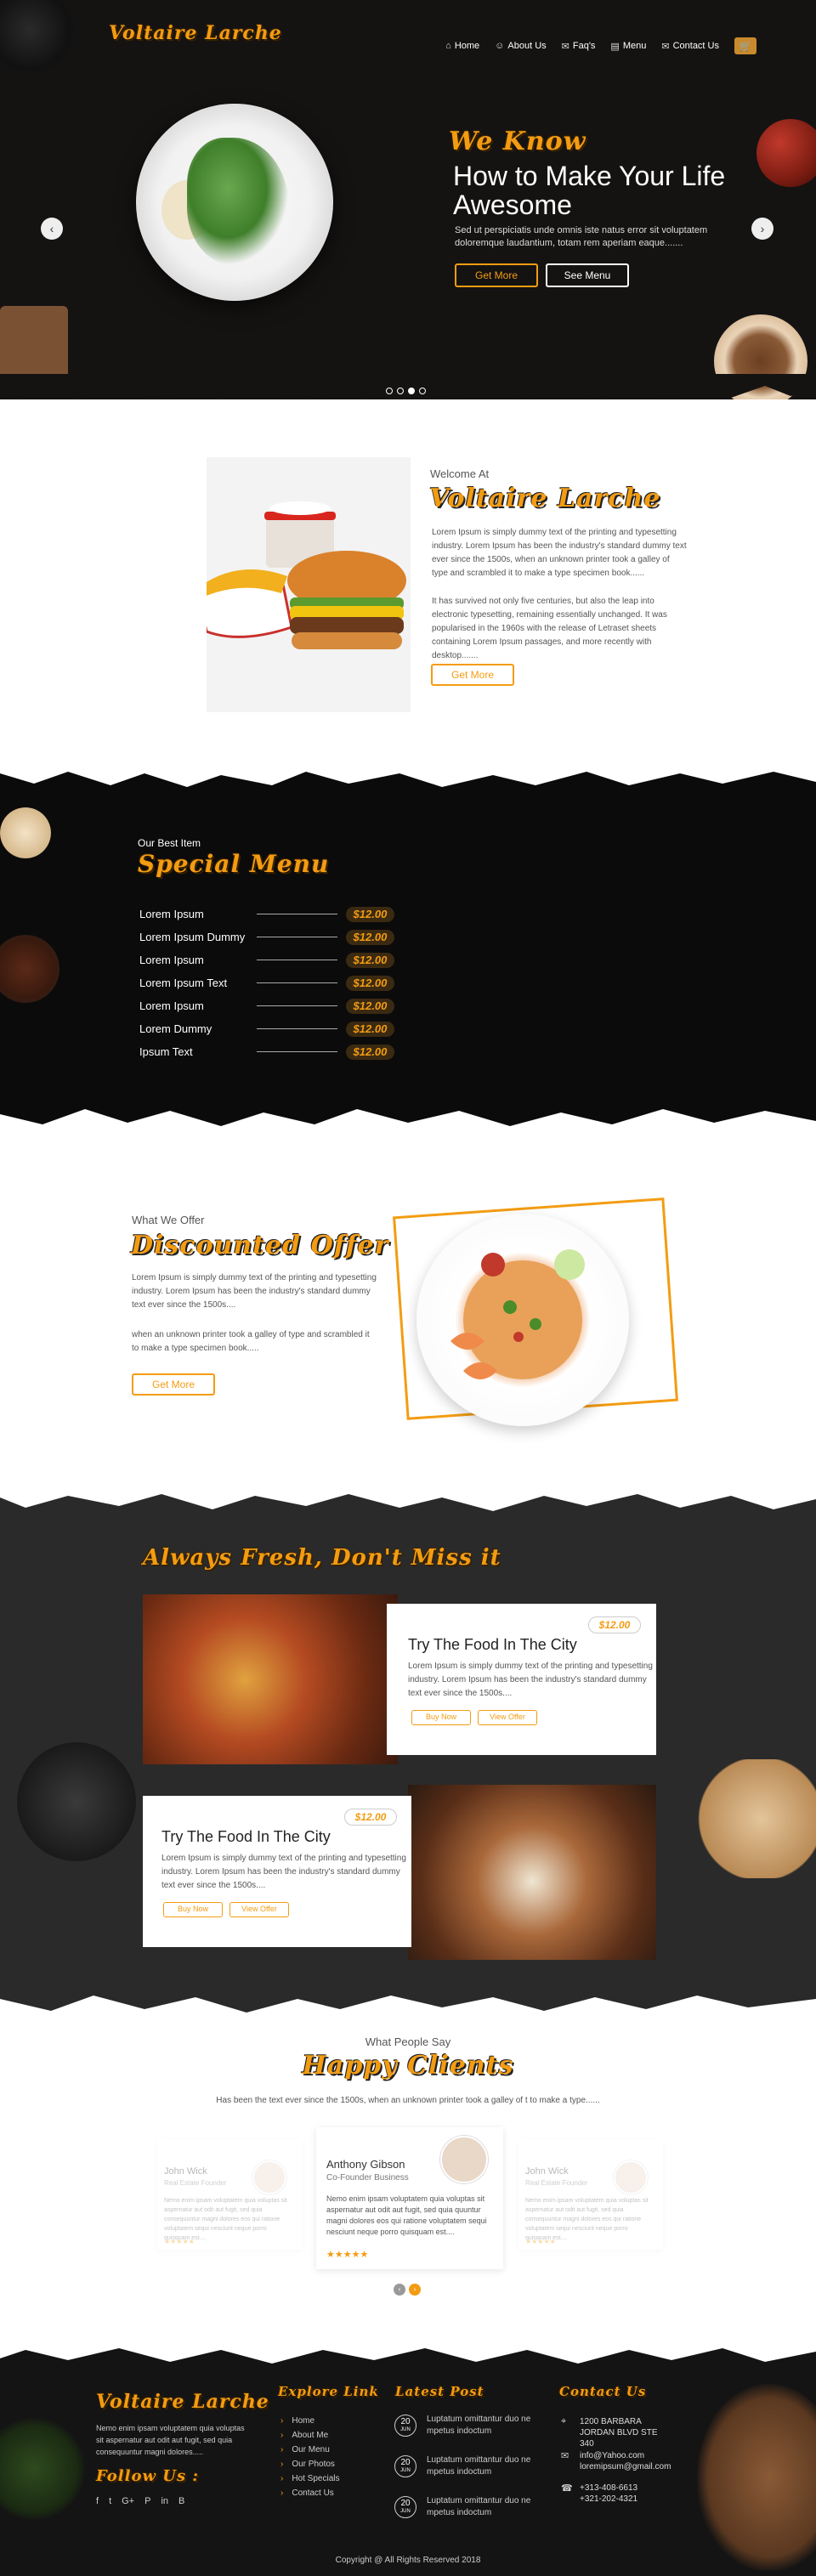 This screenshot has height=2576, width=816. I want to click on footer-link: › Home, so click(309, 2423).